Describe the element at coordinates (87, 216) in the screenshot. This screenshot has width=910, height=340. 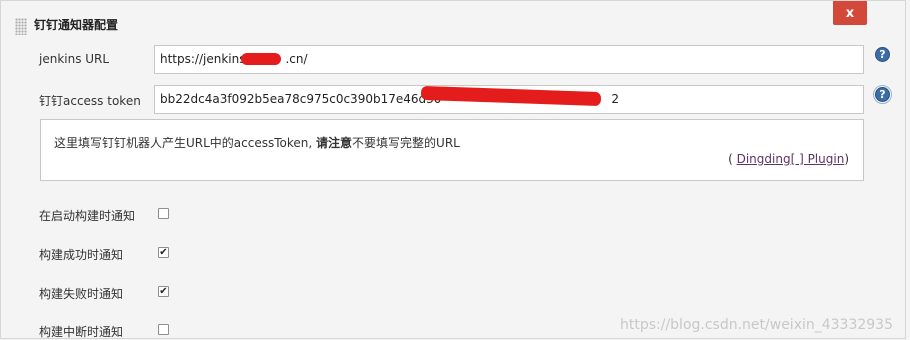
I see `option-label-start: 在启动构建时通知` at that location.